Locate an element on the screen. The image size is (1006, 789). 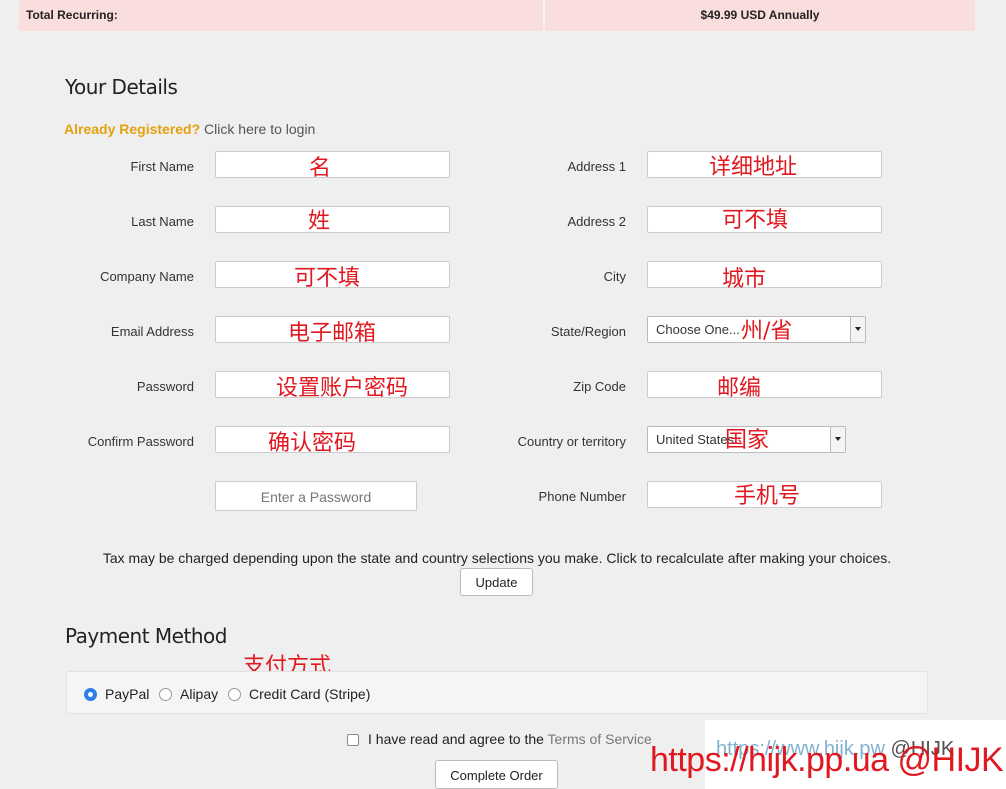
city-input is located at coordinates (764, 274).